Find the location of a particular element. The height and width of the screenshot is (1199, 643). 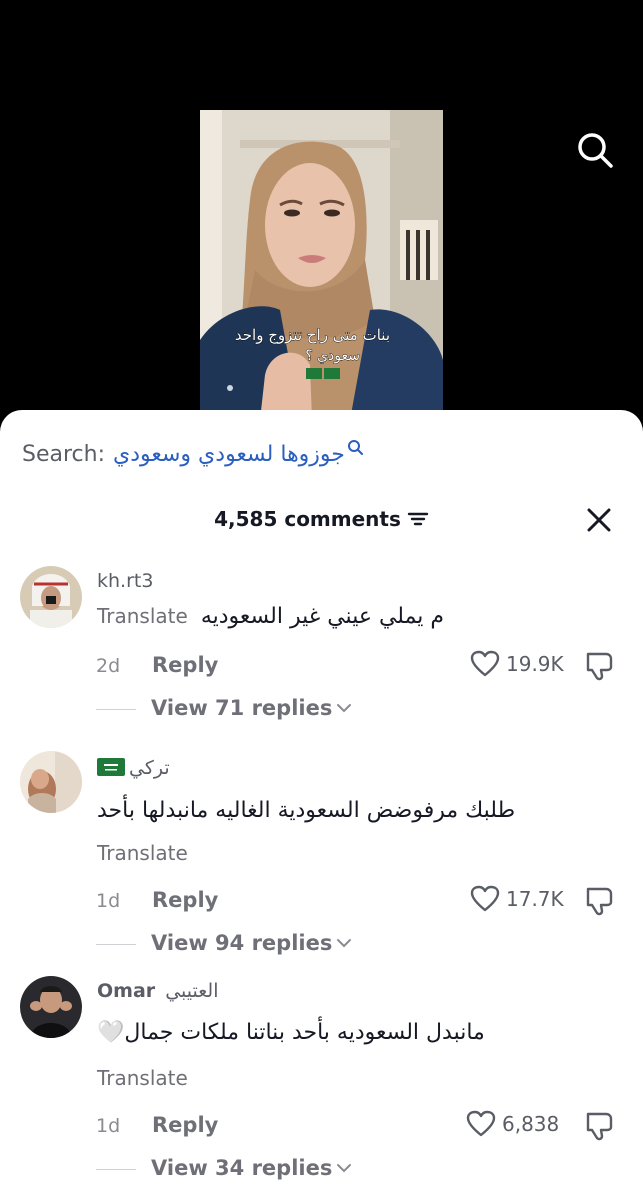

comment-text-line: Translate م يملي عيني غير السعوديه is located at coordinates (270, 616).